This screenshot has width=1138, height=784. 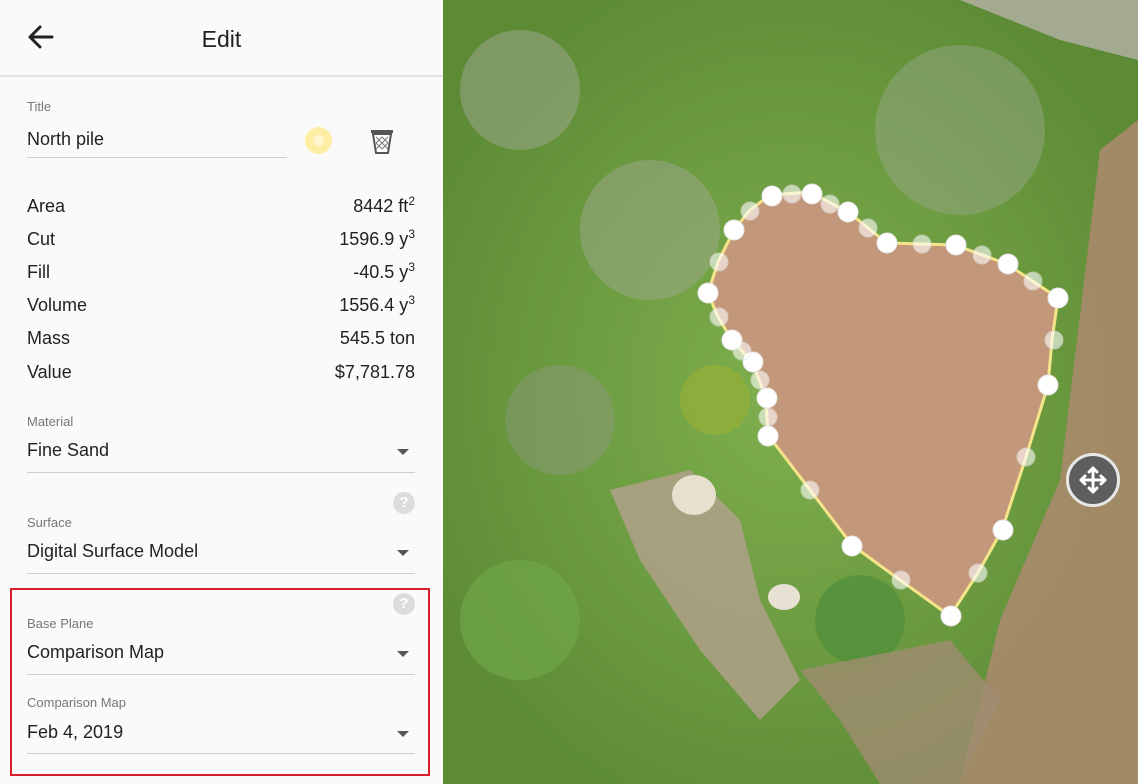 What do you see at coordinates (49, 372) in the screenshot?
I see `stat-name: Value` at bounding box center [49, 372].